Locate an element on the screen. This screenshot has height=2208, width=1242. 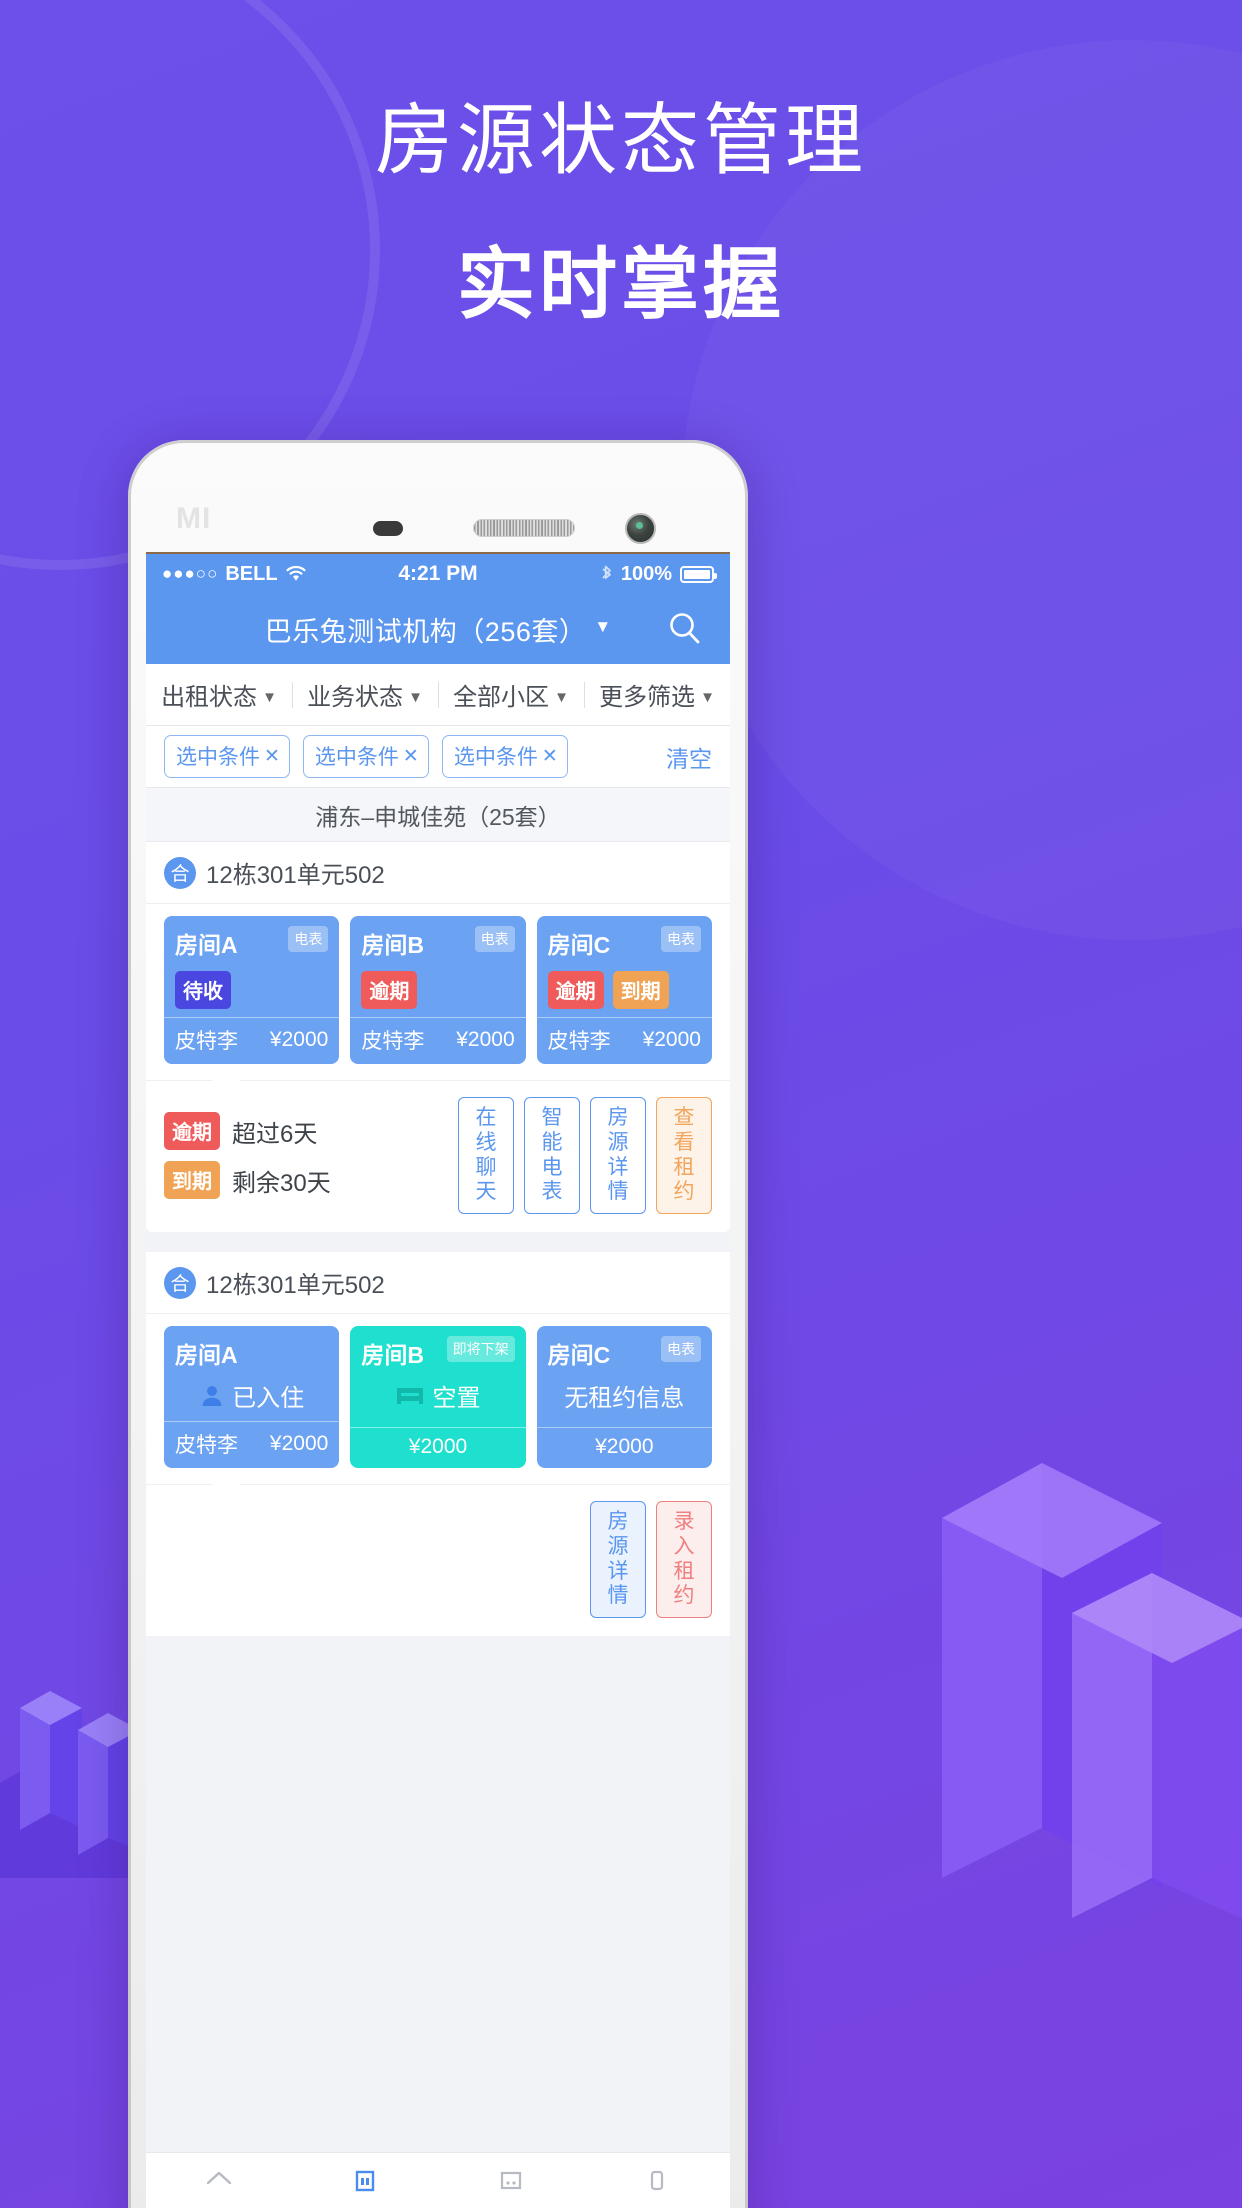
view-lease-button: 查看 租约 is located at coordinates (684, 1156).